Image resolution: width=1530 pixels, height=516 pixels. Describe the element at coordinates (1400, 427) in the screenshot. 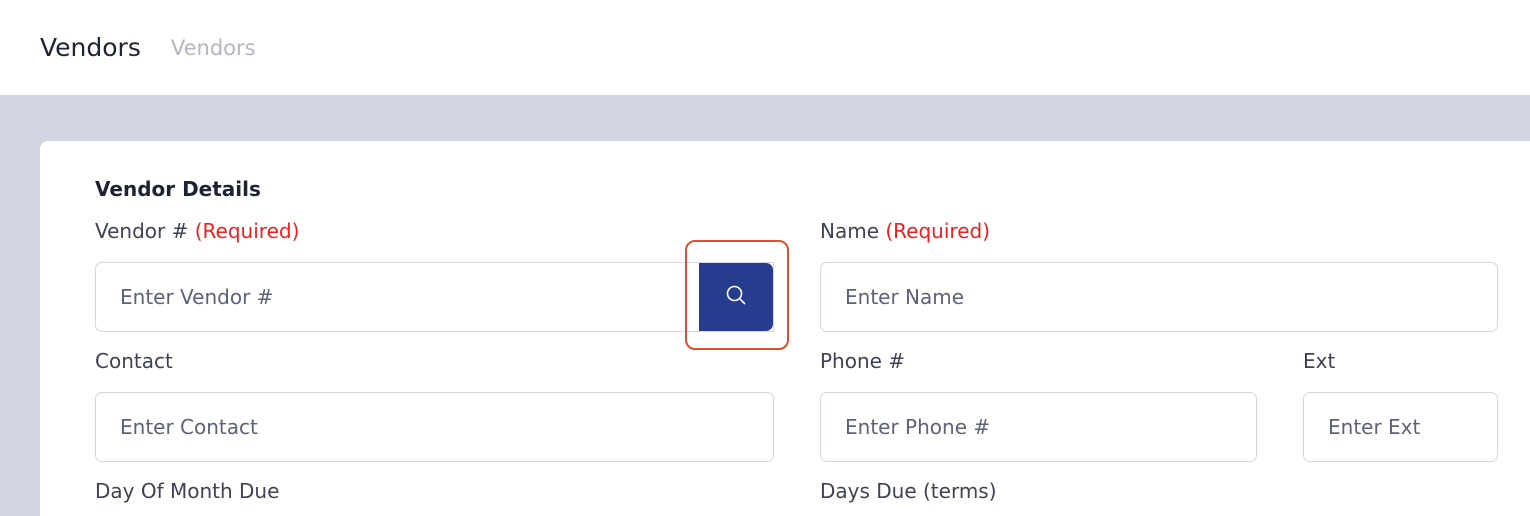

I see `ext-input` at that location.